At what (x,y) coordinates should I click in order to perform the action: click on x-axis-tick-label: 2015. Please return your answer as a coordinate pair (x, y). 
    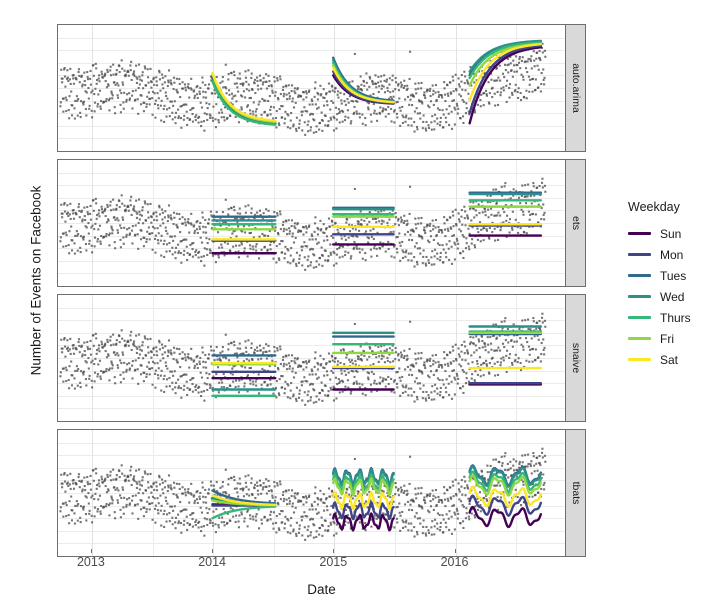
    Looking at the image, I should click on (333, 562).